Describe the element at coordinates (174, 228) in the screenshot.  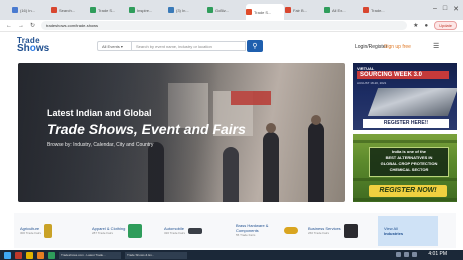
I see `category-name: Automobile` at that location.